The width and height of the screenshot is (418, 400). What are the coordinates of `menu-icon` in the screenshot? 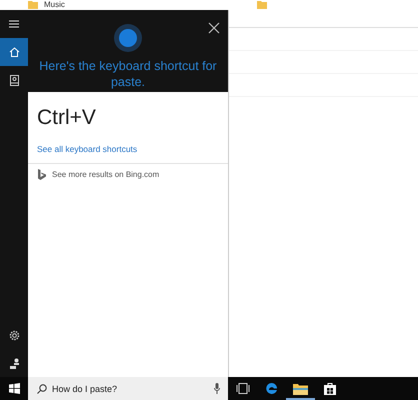 It's located at (14, 24).